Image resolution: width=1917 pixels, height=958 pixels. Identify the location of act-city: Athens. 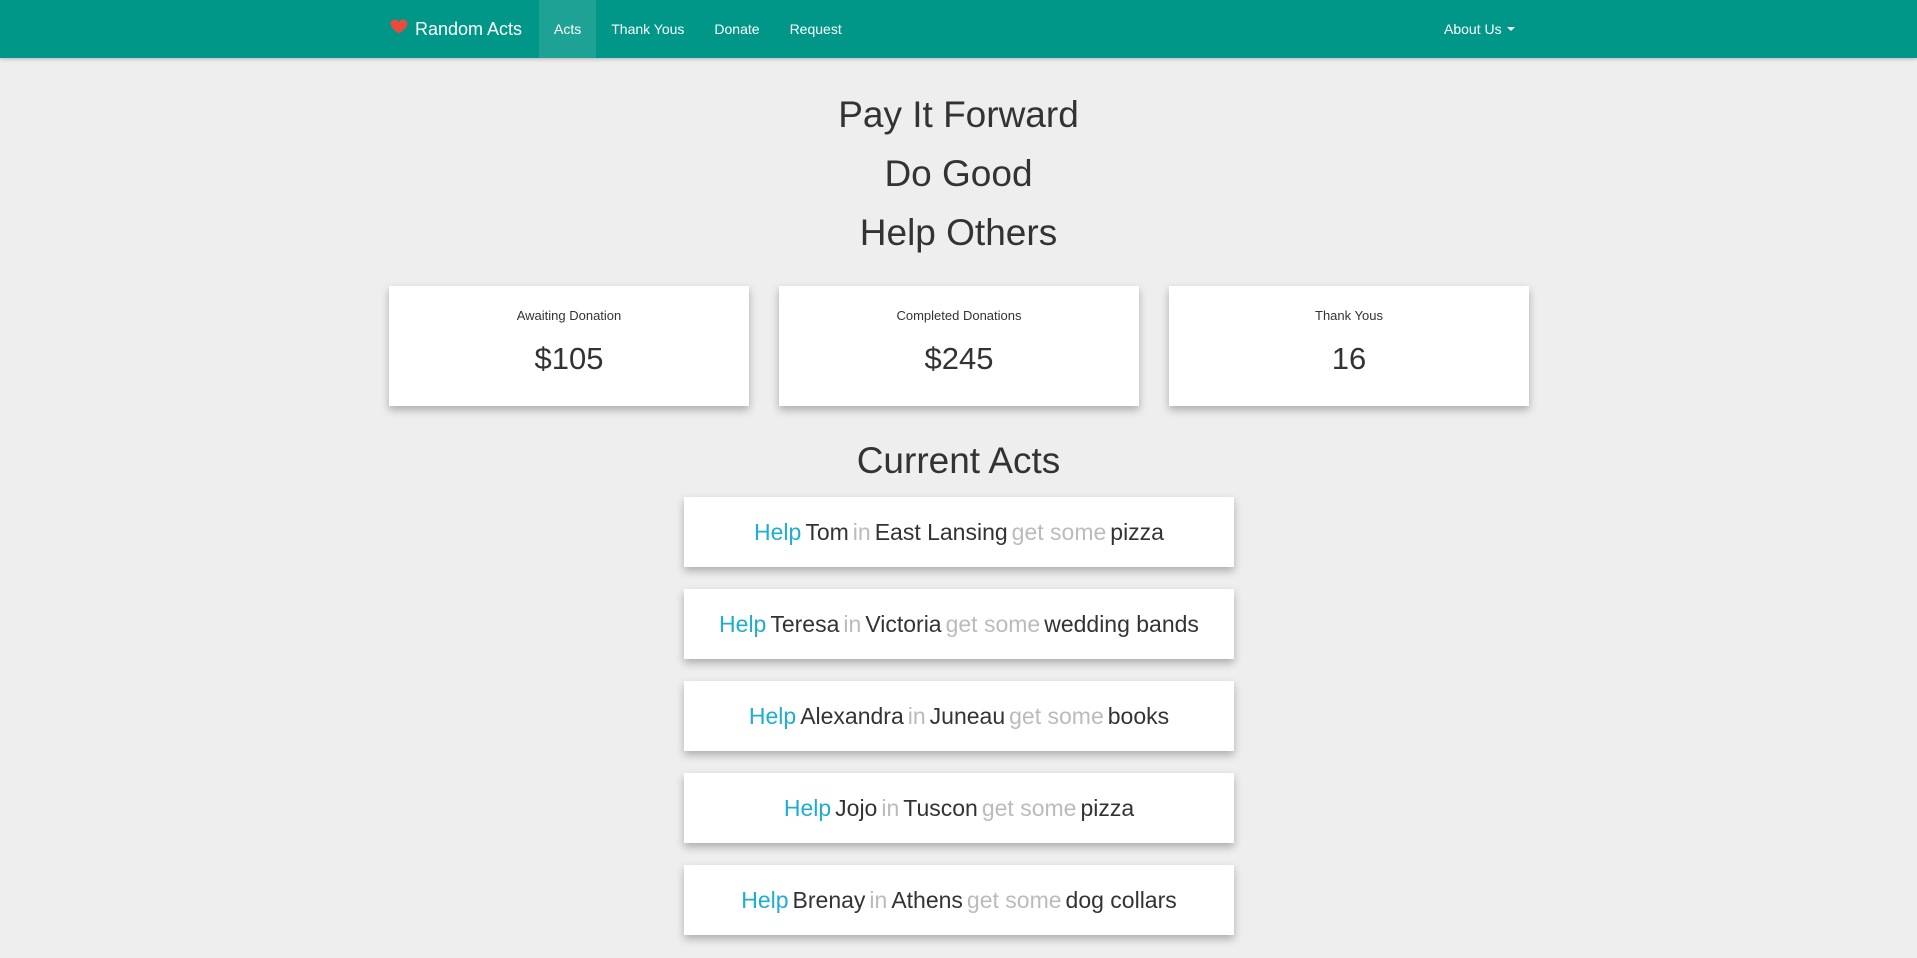
(927, 899).